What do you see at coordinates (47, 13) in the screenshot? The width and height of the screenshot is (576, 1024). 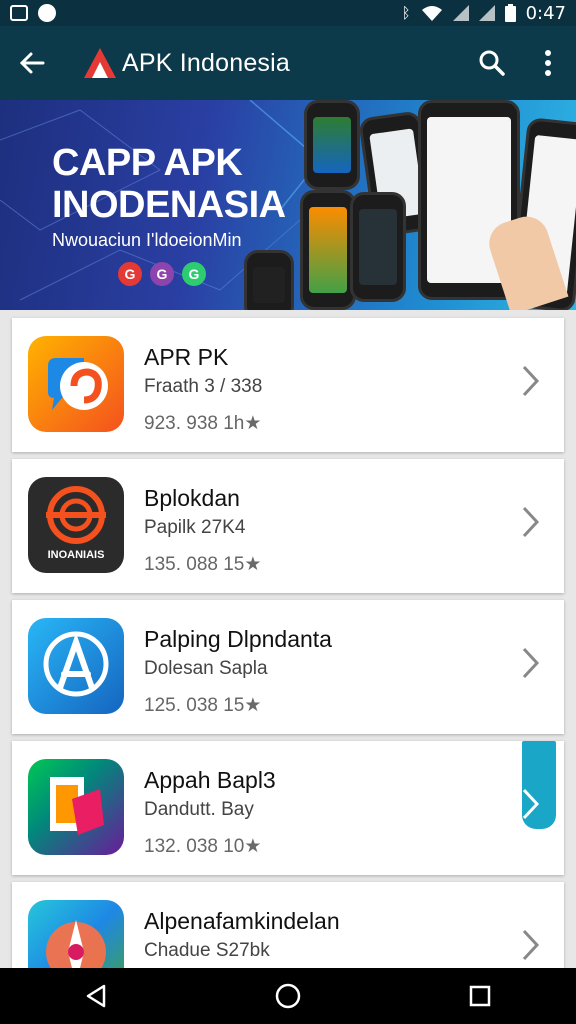 I see `sync-icon` at bounding box center [47, 13].